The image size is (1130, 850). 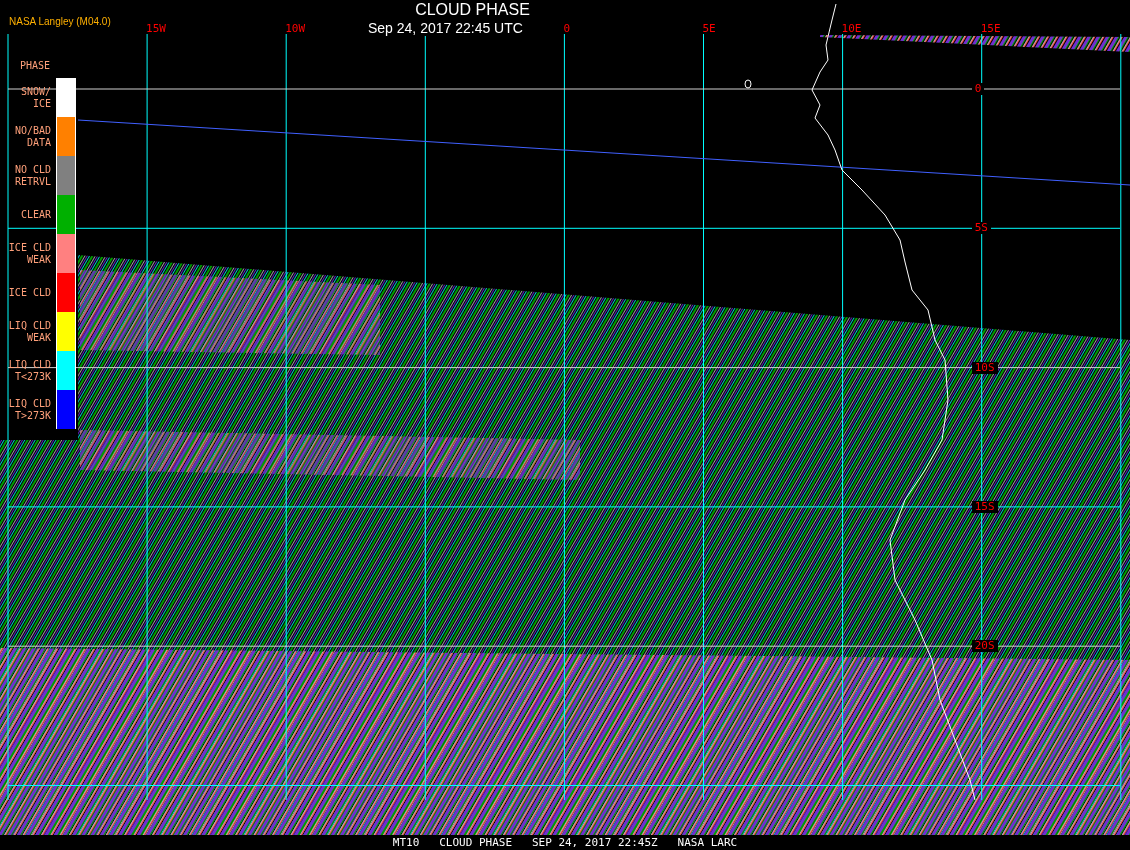 I want to click on legend-title: PHASE, so click(x=35, y=66).